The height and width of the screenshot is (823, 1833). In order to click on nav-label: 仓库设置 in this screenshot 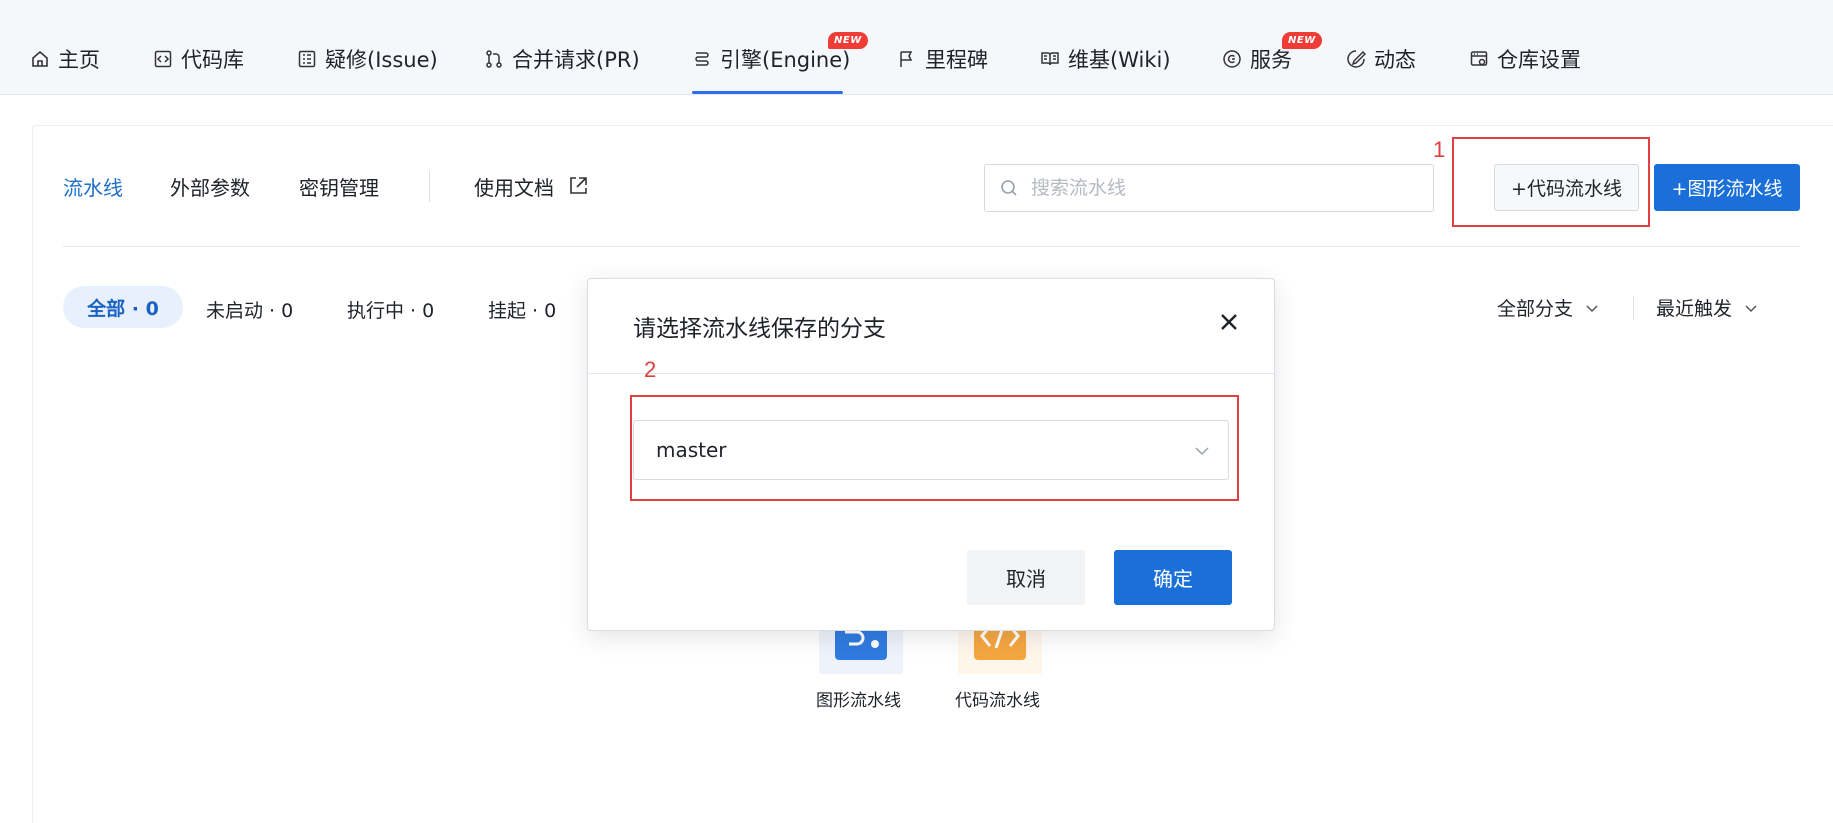, I will do `click(1539, 60)`.